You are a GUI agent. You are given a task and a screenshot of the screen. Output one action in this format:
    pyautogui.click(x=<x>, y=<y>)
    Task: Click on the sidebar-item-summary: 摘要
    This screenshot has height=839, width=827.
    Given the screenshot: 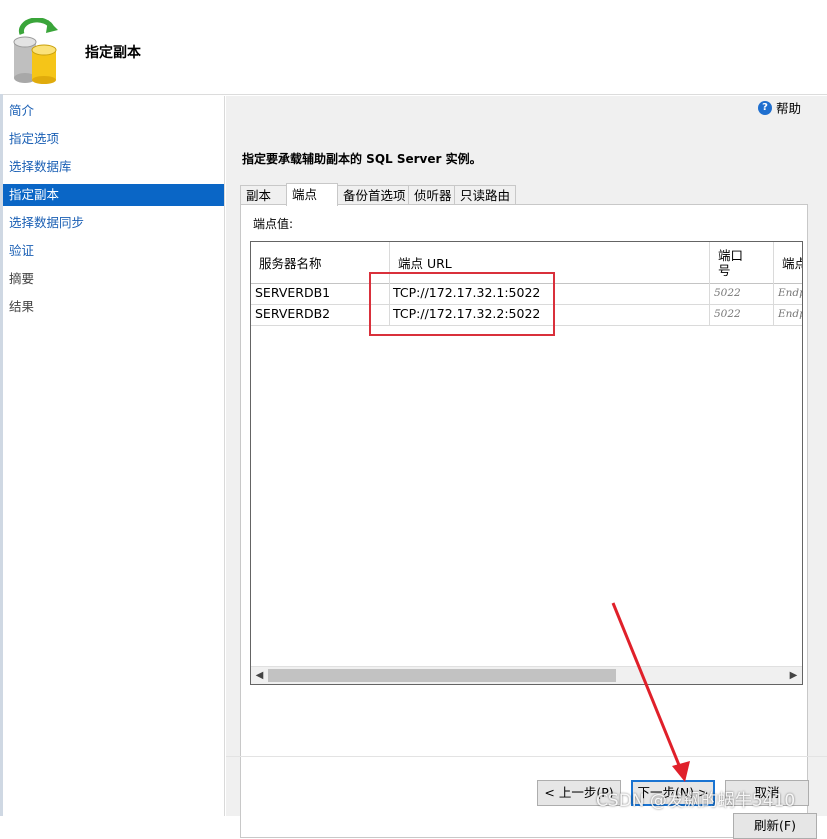 What is the action you would take?
    pyautogui.click(x=22, y=278)
    